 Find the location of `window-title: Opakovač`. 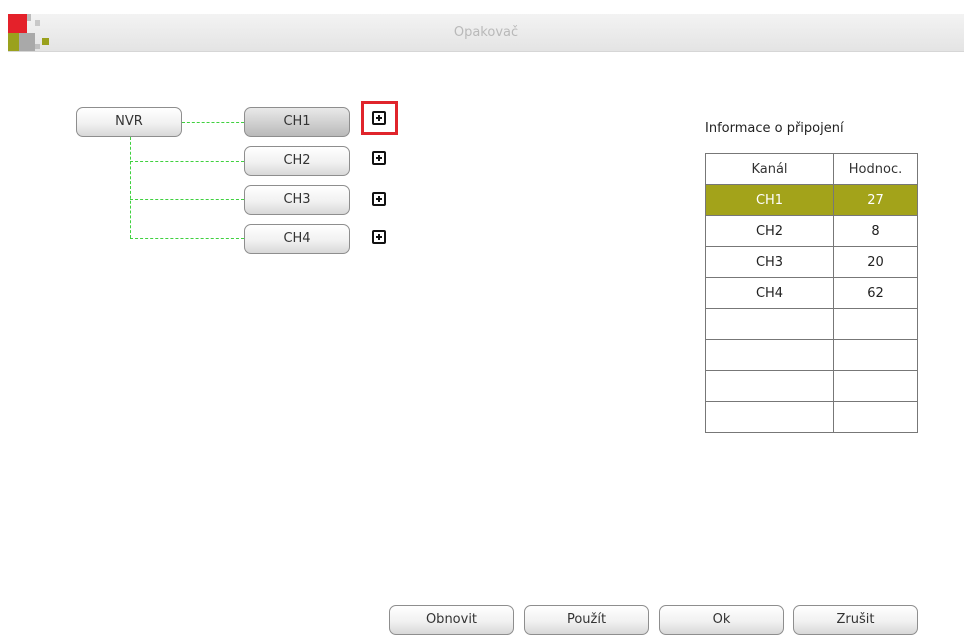

window-title: Opakovač is located at coordinates (486, 32).